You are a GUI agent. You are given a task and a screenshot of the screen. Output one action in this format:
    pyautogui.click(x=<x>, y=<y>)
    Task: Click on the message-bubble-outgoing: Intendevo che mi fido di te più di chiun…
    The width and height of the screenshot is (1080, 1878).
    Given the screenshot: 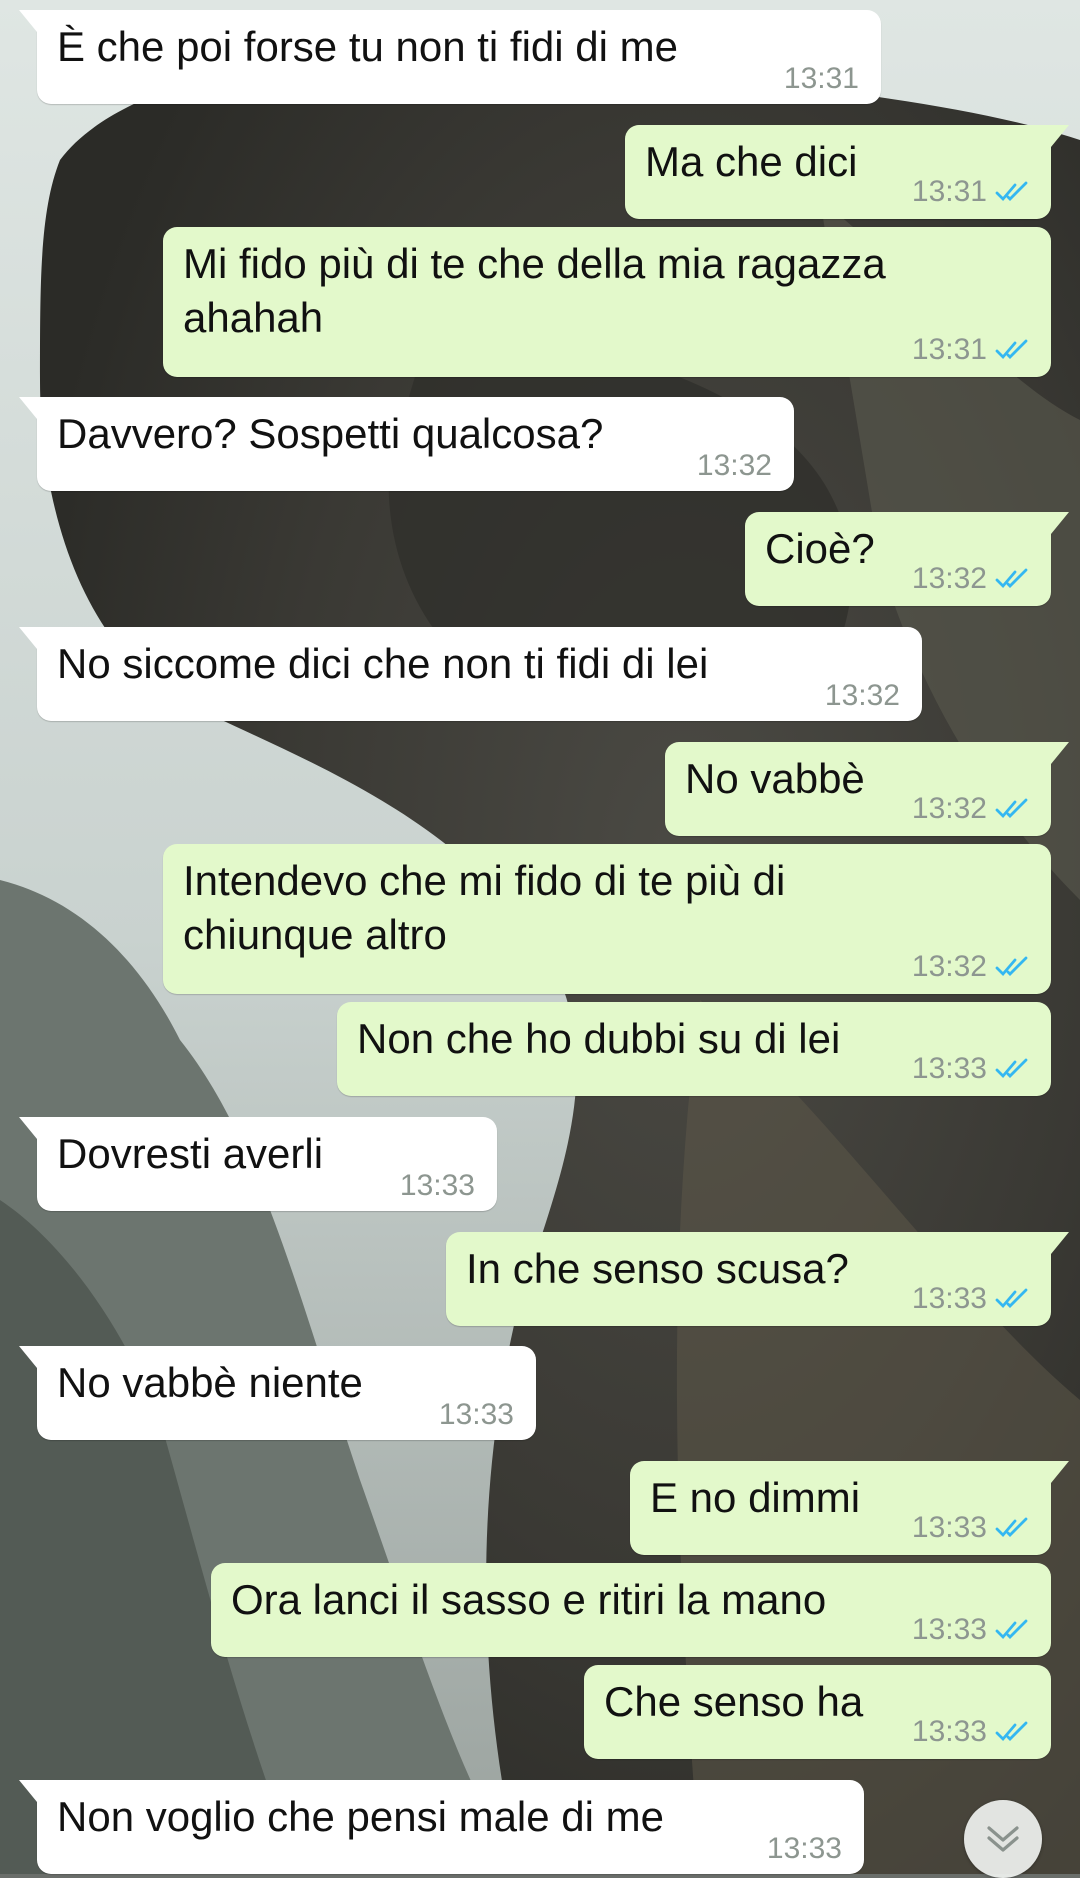 What is the action you would take?
    pyautogui.click(x=607, y=919)
    